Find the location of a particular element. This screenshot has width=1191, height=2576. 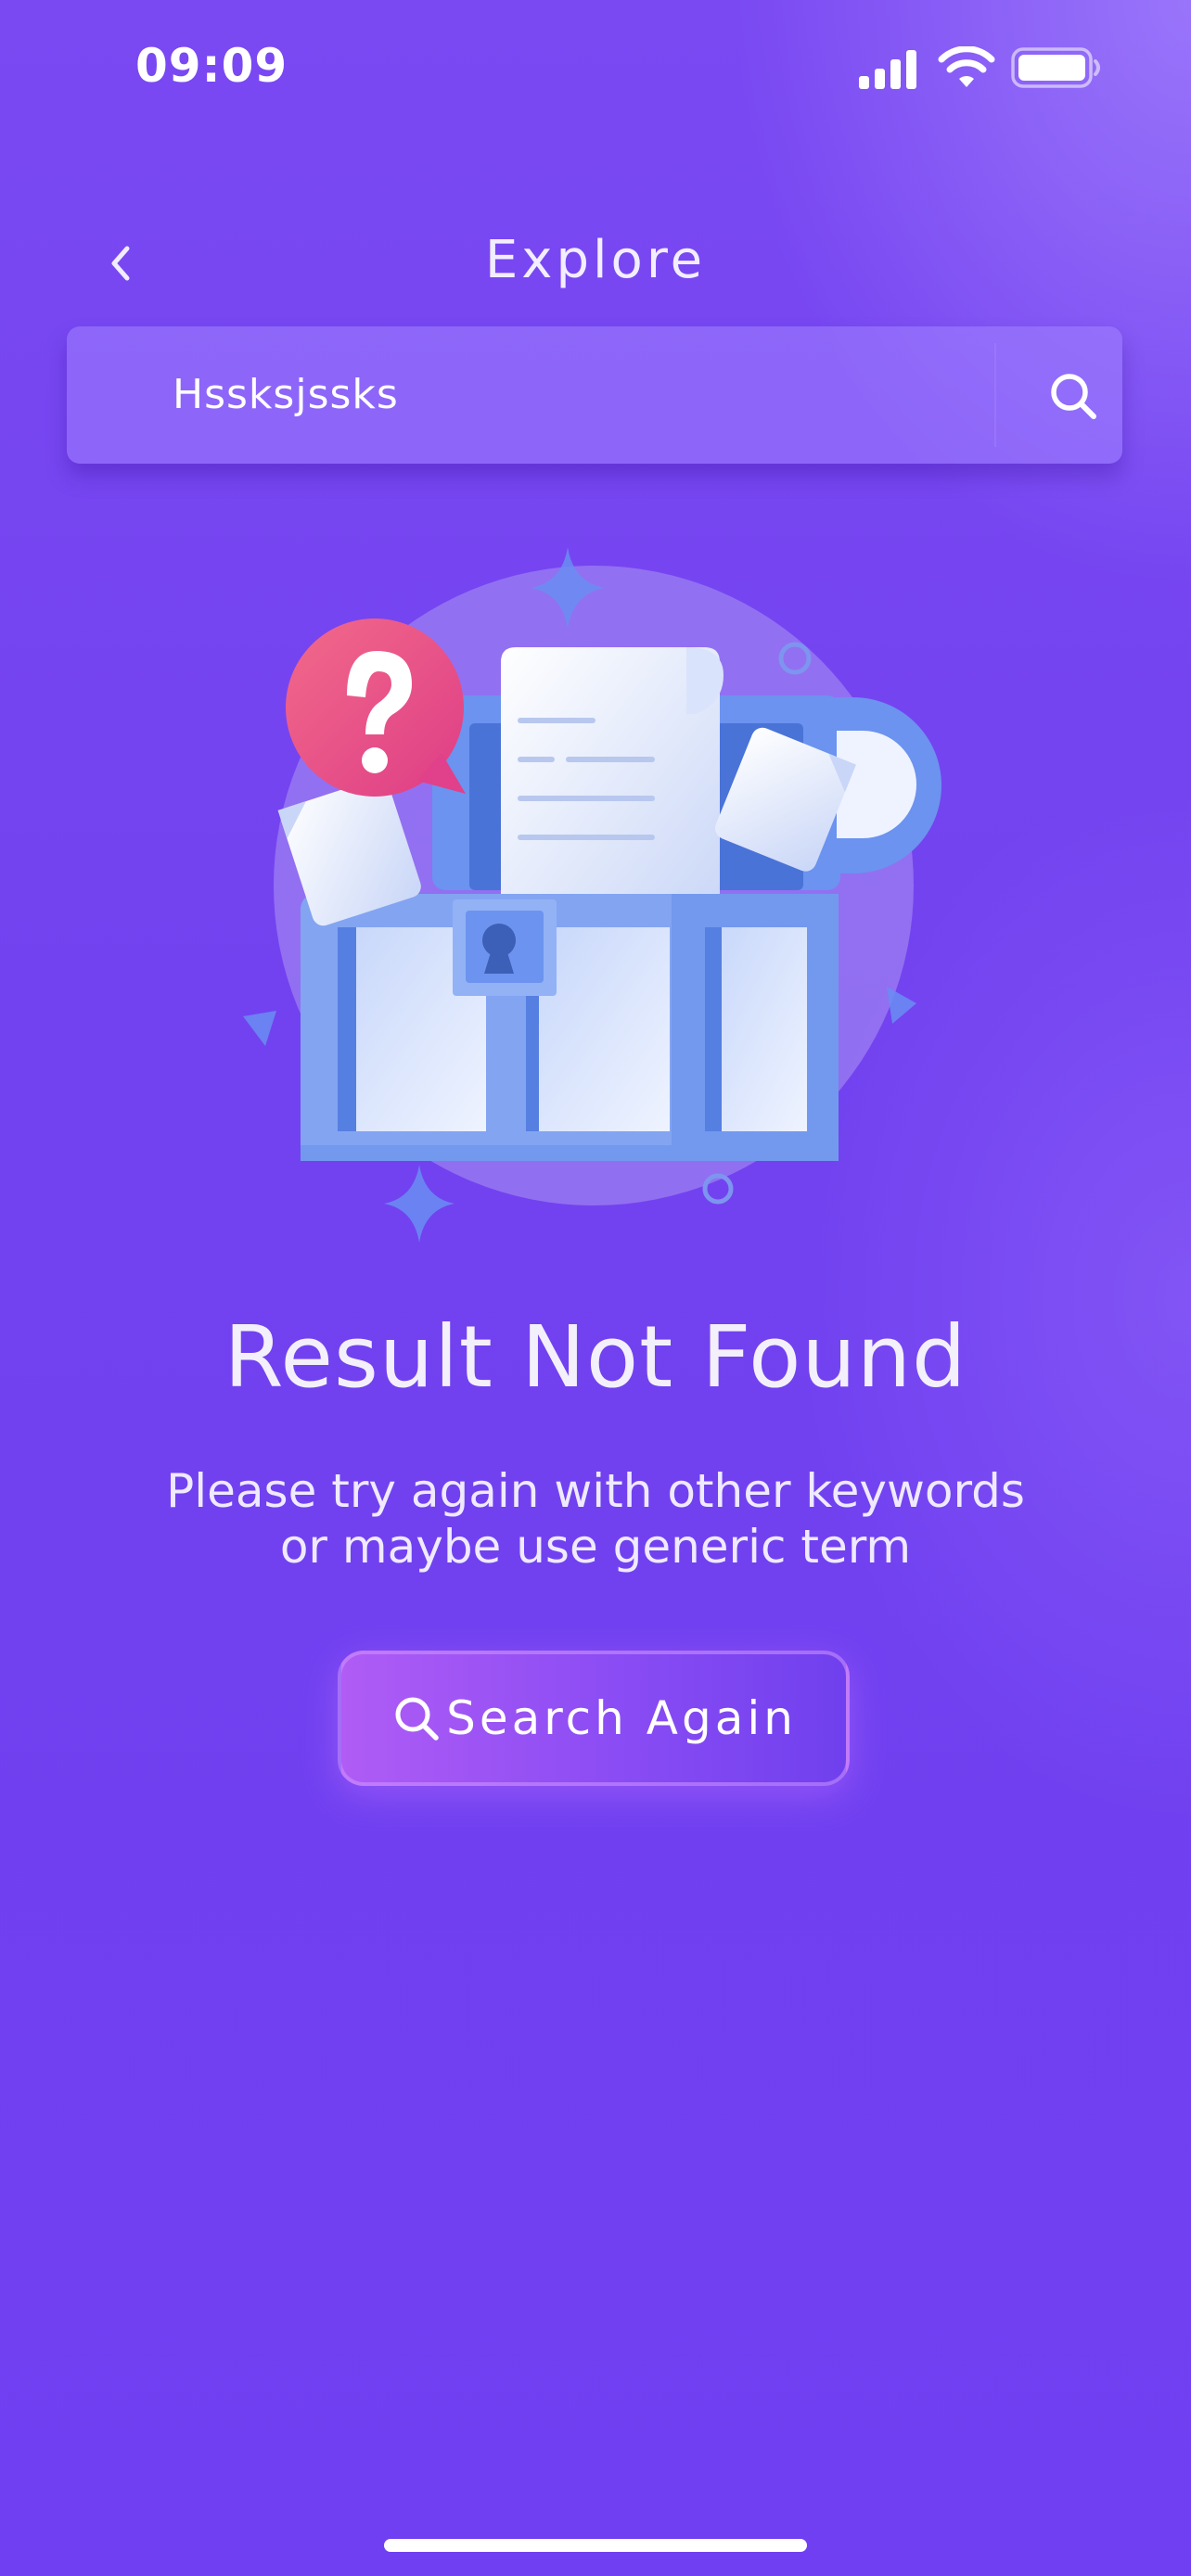

empty-state-message-line-1: Please try again with other keywords is located at coordinates (595, 1491).